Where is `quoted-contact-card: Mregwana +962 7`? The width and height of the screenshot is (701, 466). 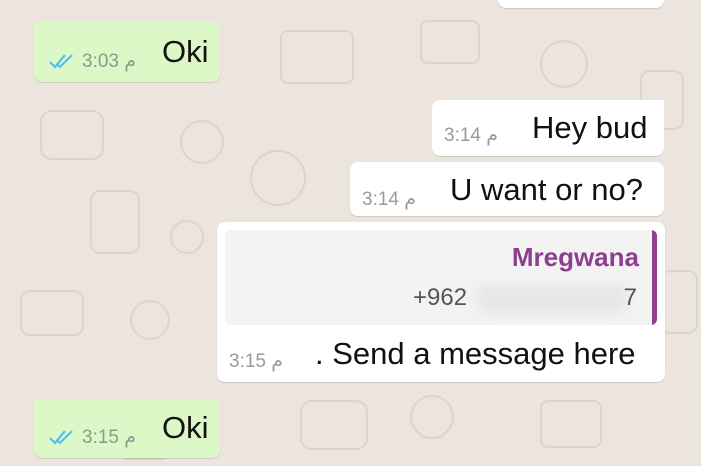
quoted-contact-card: Mregwana +962 7 is located at coordinates (441, 277).